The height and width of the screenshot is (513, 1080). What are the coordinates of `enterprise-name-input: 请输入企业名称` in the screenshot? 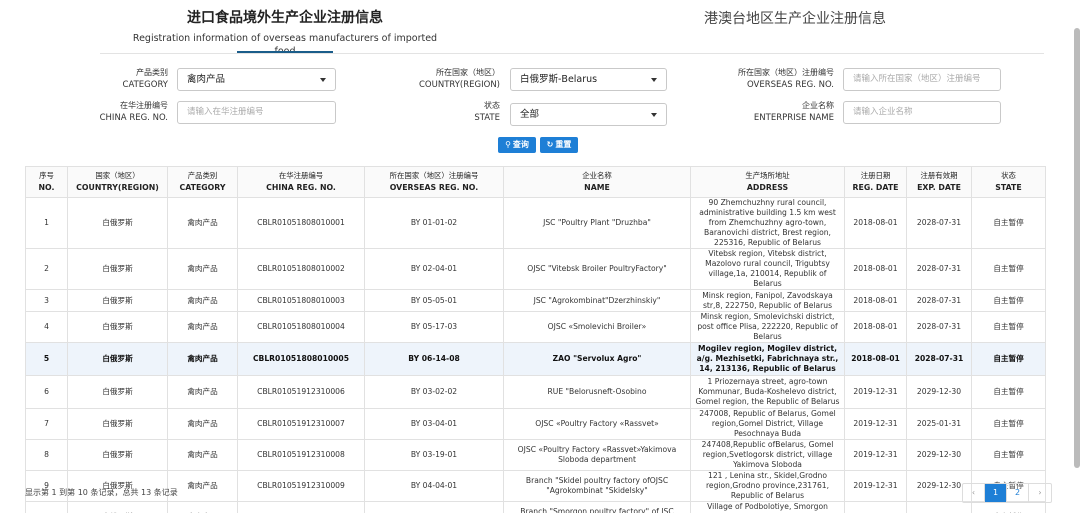 It's located at (922, 112).